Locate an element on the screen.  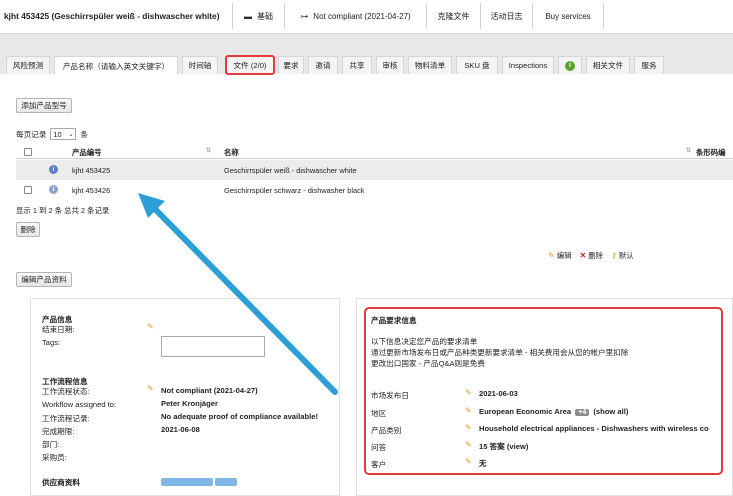
tab-label: Inspections is located at coordinates (528, 65).